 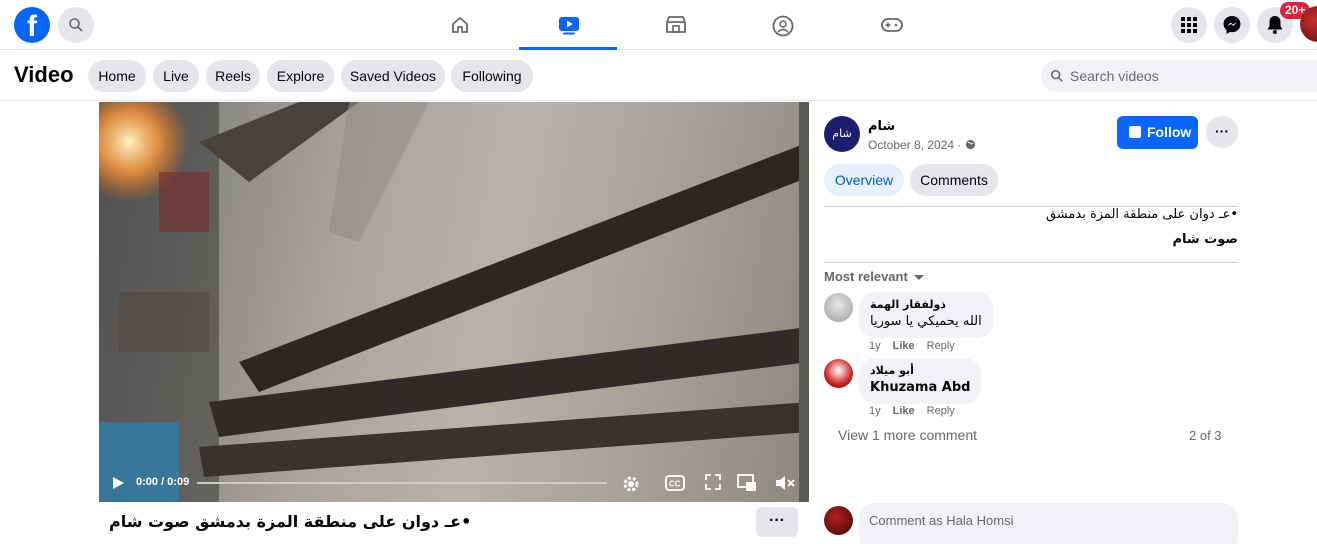 What do you see at coordinates (864, 180) in the screenshot?
I see `tab-overview: Overview` at bounding box center [864, 180].